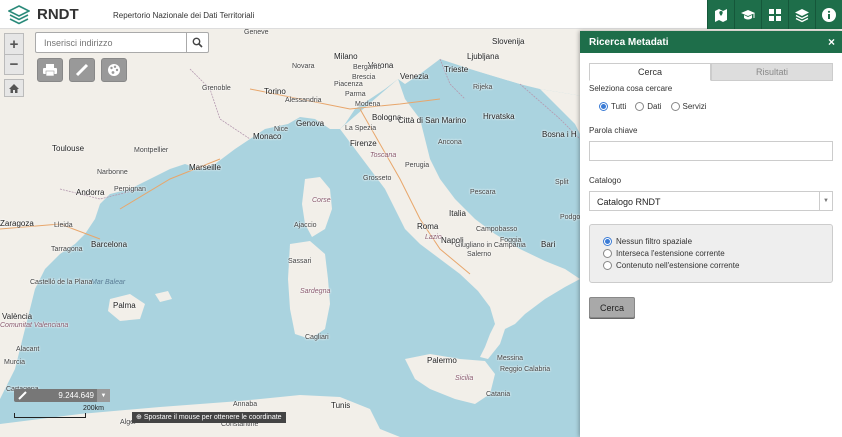 This screenshot has width=842, height=437. I want to click on palette-icon, so click(114, 70).